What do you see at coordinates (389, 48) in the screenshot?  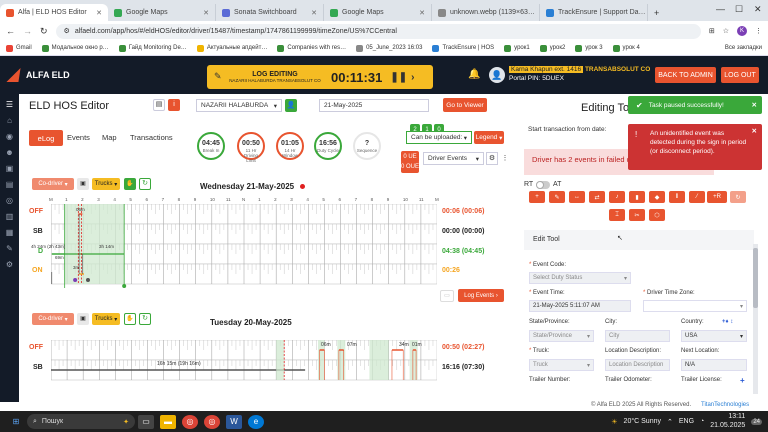 I see `bookmark-item: 05_June_2023 16:03` at bounding box center [389, 48].